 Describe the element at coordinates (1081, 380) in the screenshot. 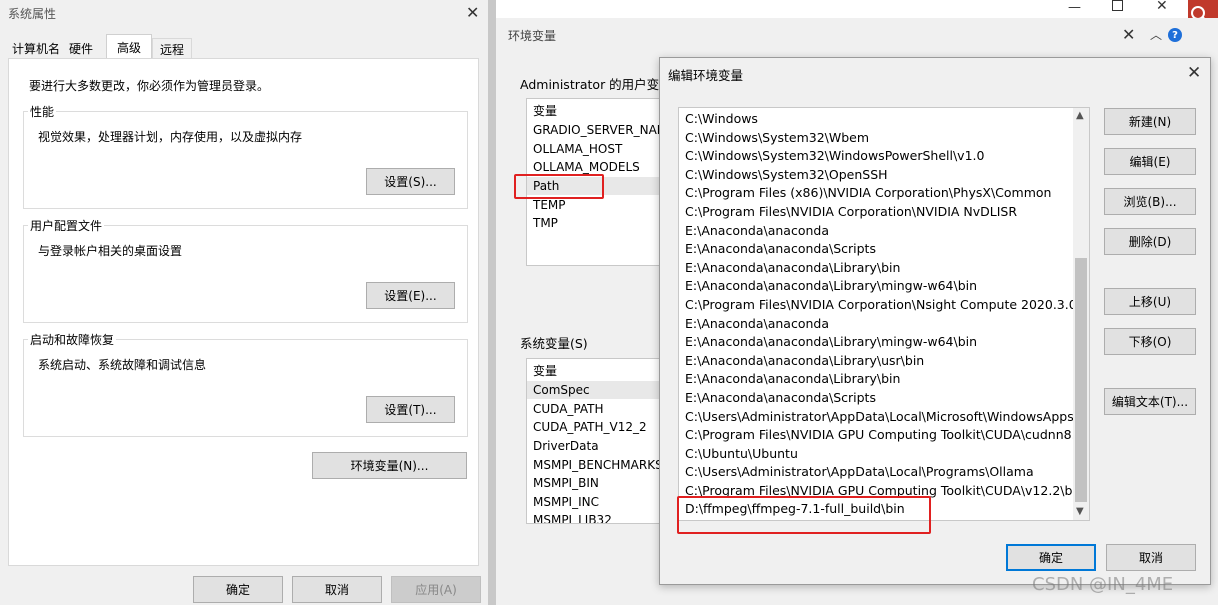

I see `scrollbar-thumb` at that location.